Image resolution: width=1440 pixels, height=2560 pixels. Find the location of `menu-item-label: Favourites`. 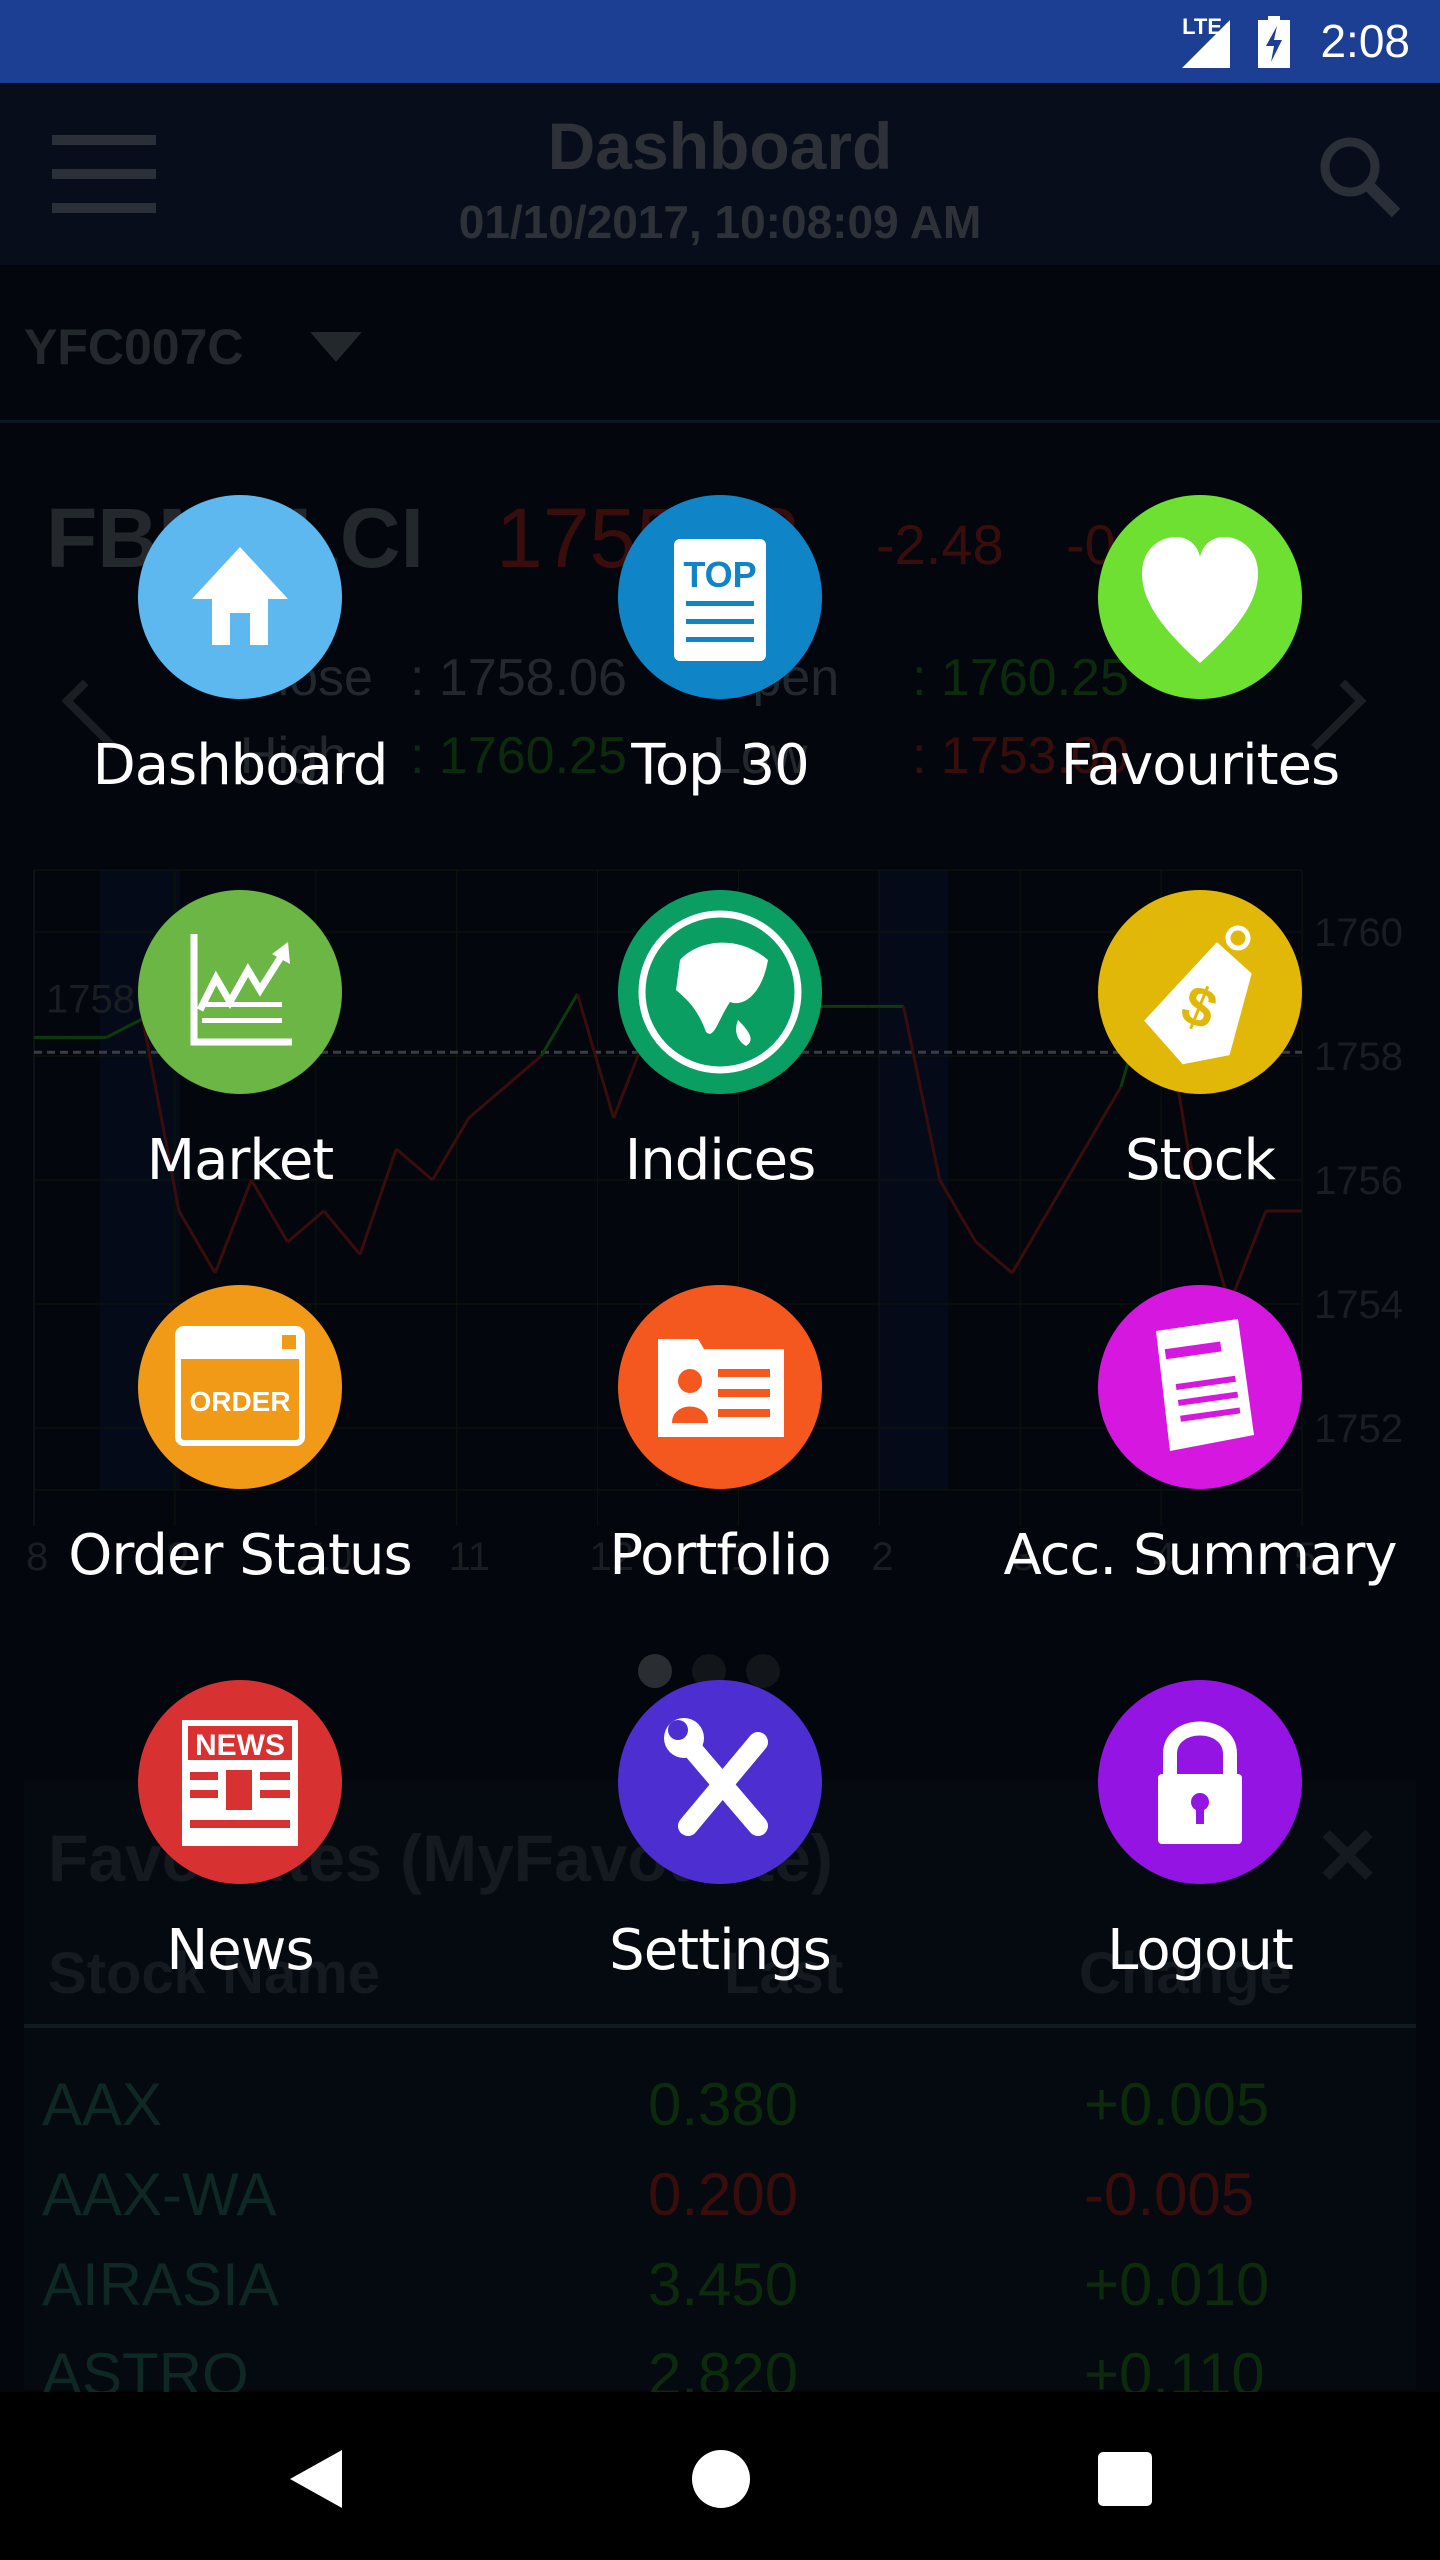

menu-item-label: Favourites is located at coordinates (1200, 765).